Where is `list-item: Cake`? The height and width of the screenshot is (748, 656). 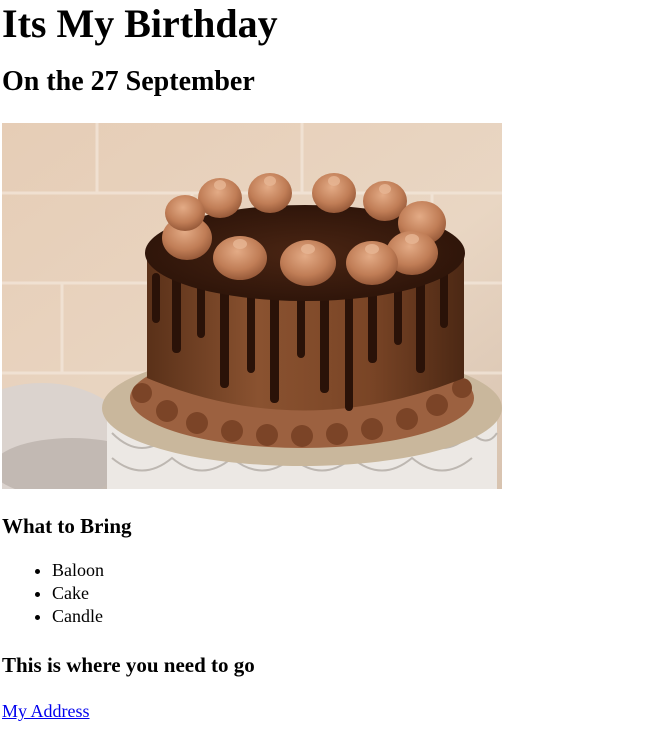 list-item: Cake is located at coordinates (353, 593).